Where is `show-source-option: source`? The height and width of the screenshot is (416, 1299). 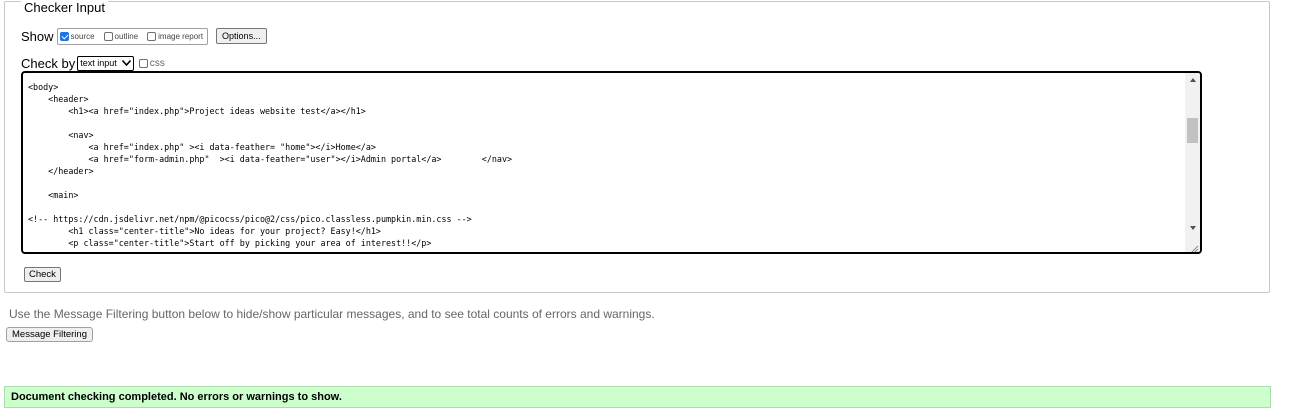 show-source-option: source is located at coordinates (77, 36).